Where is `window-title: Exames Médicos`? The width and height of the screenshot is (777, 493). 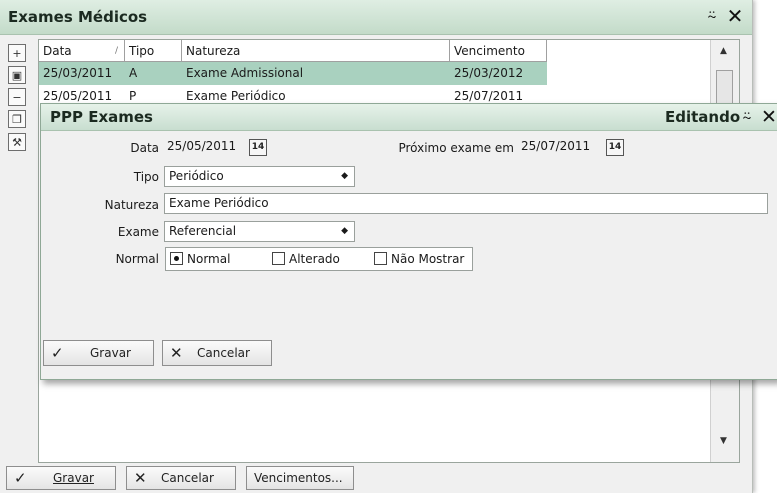 window-title: Exames Médicos is located at coordinates (78, 17).